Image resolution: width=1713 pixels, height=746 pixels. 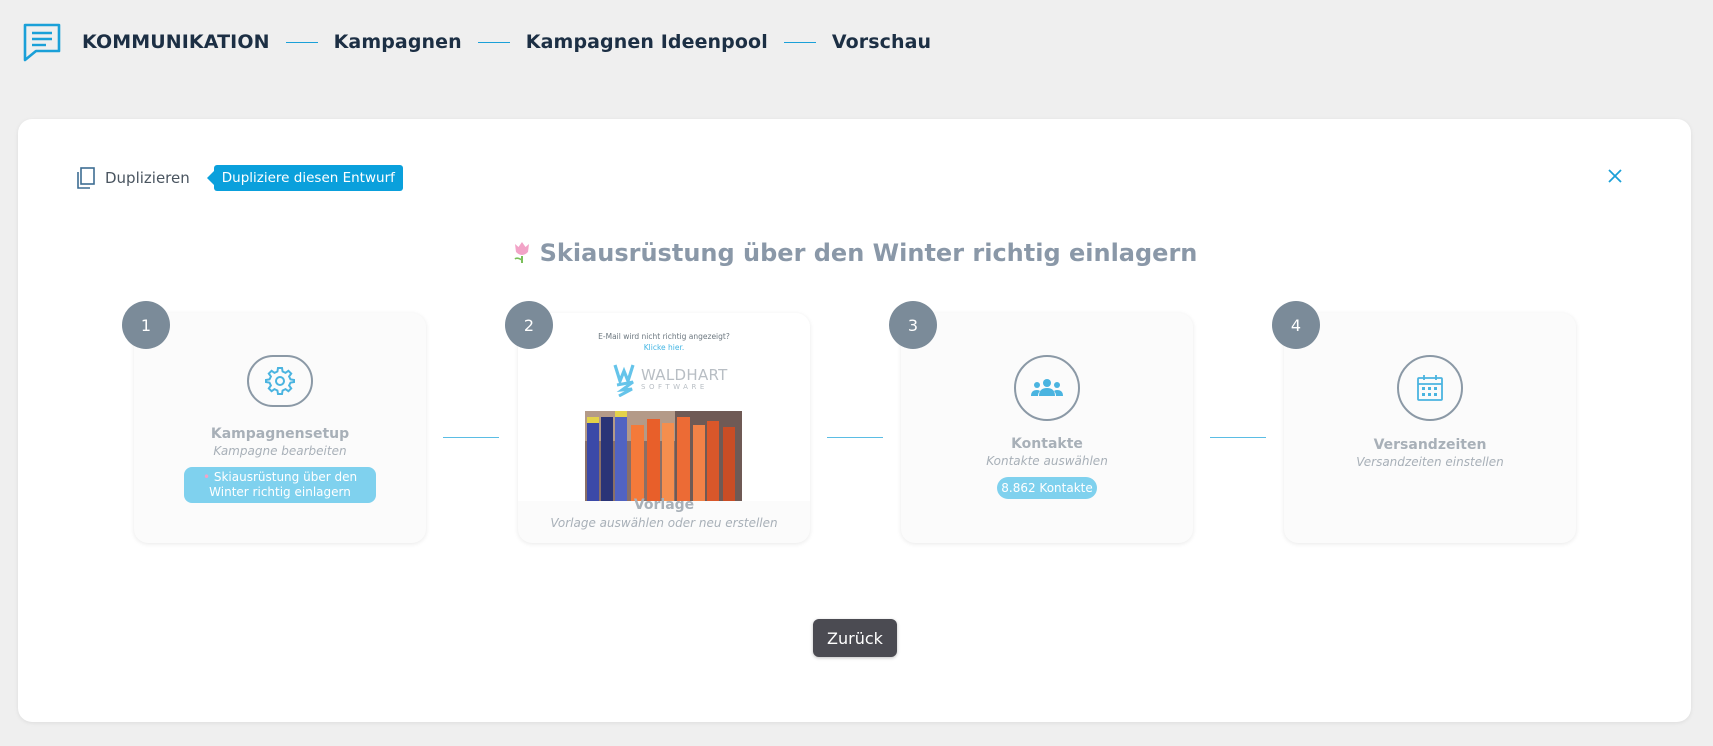 What do you see at coordinates (398, 42) in the screenshot?
I see `breadcrumb-item-kampagnen: Kampagnen` at bounding box center [398, 42].